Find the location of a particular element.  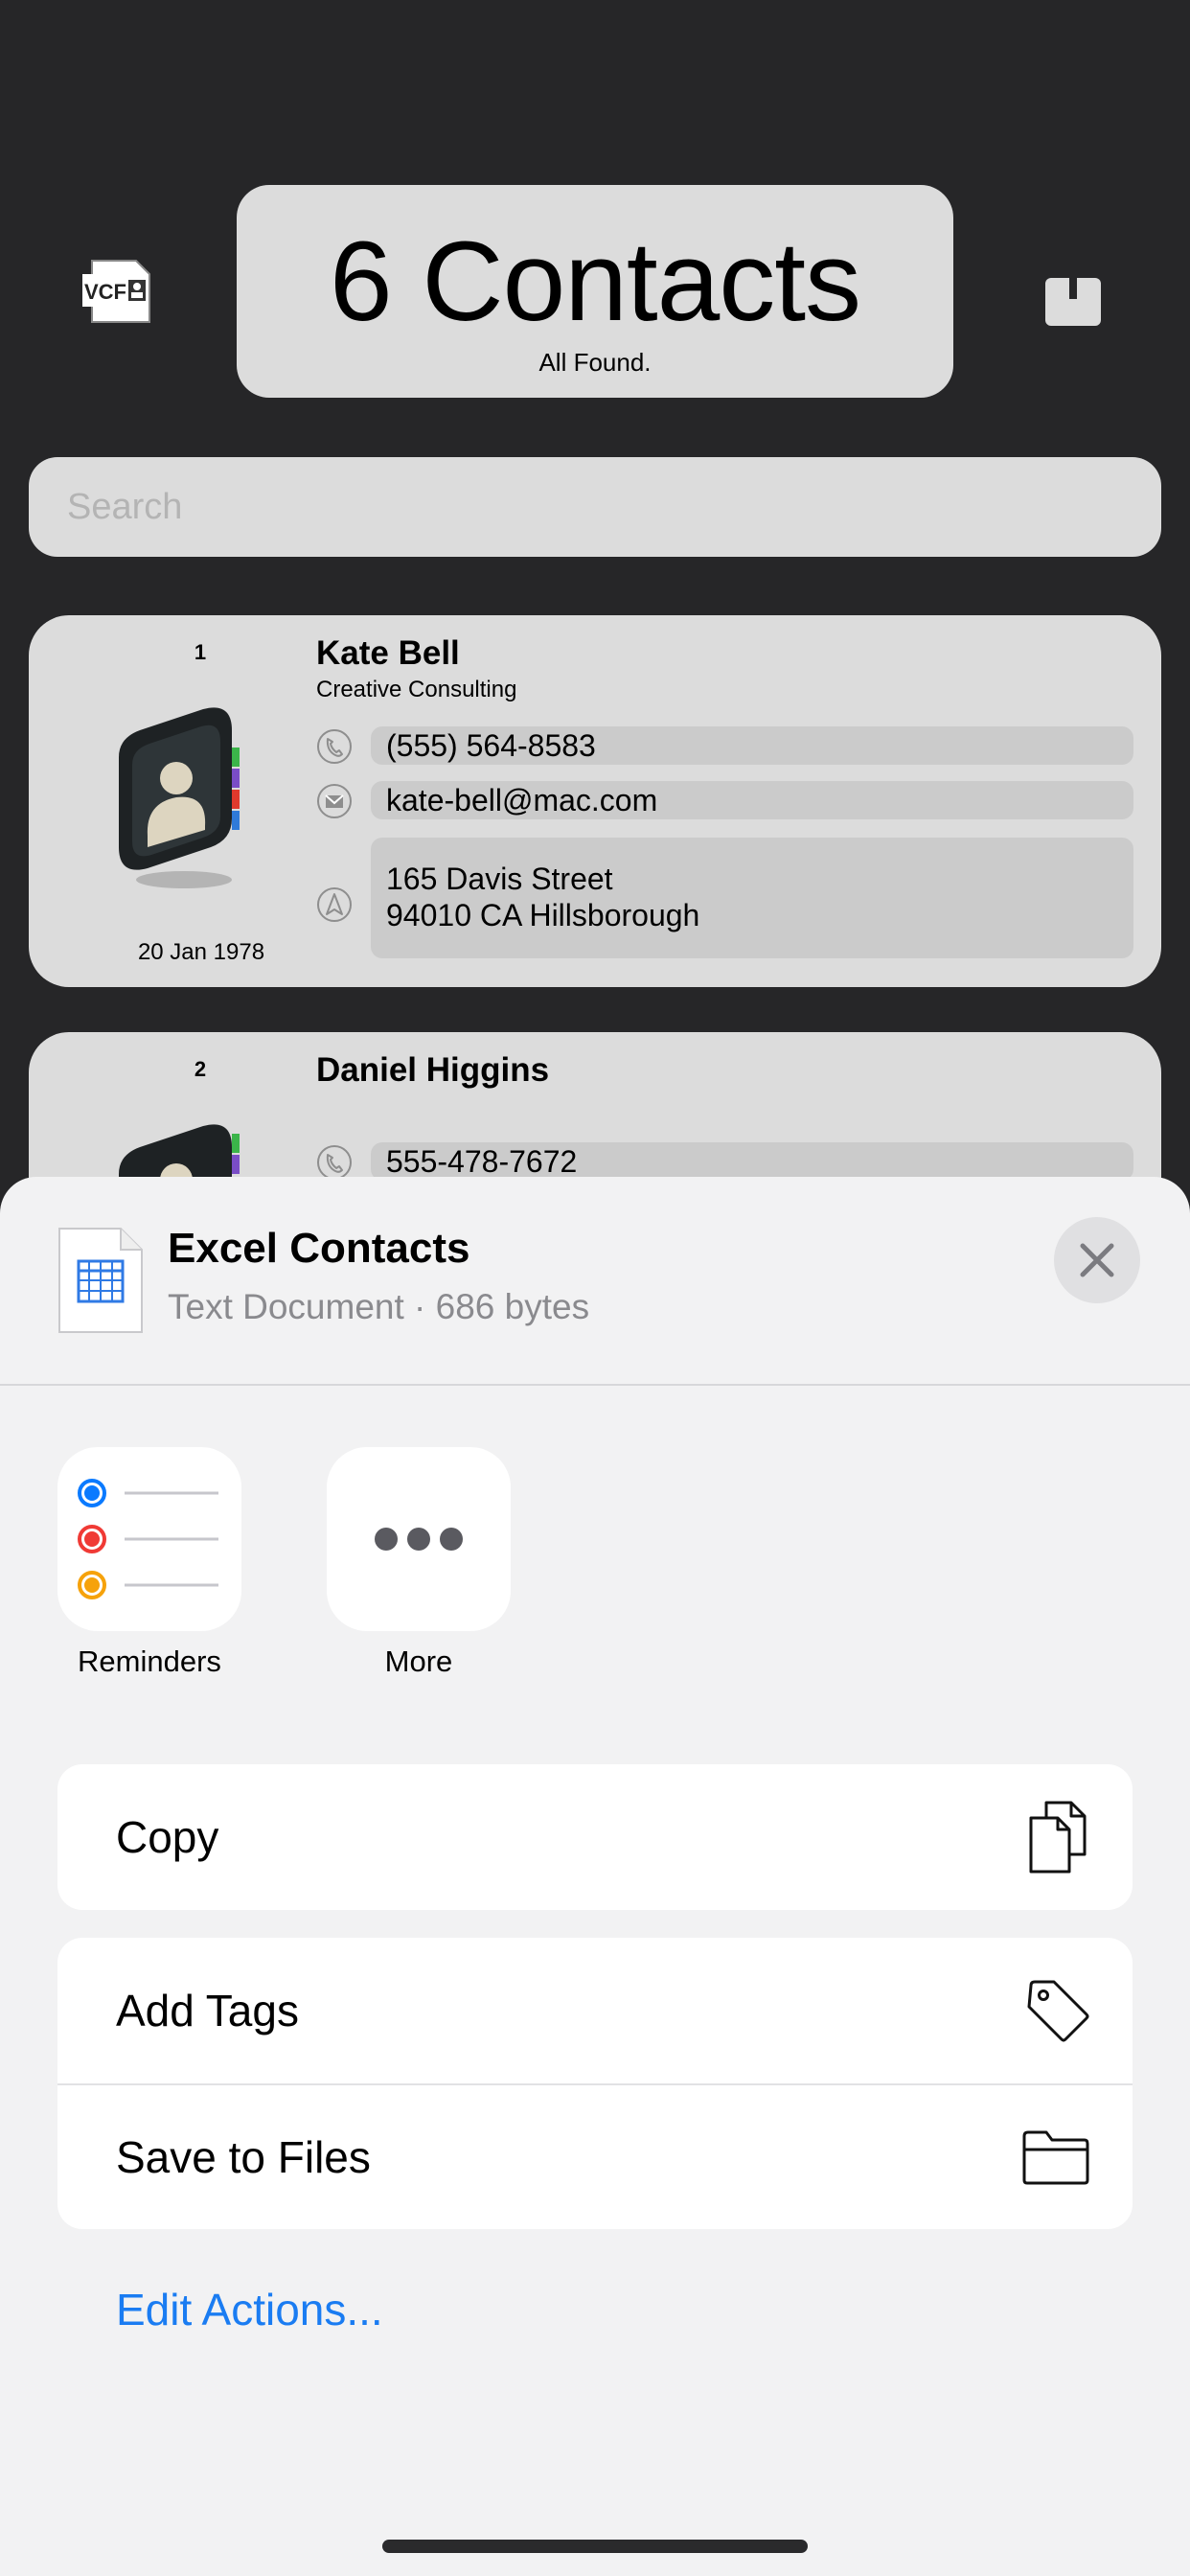

copy-action-group: Copy is located at coordinates (595, 1837).